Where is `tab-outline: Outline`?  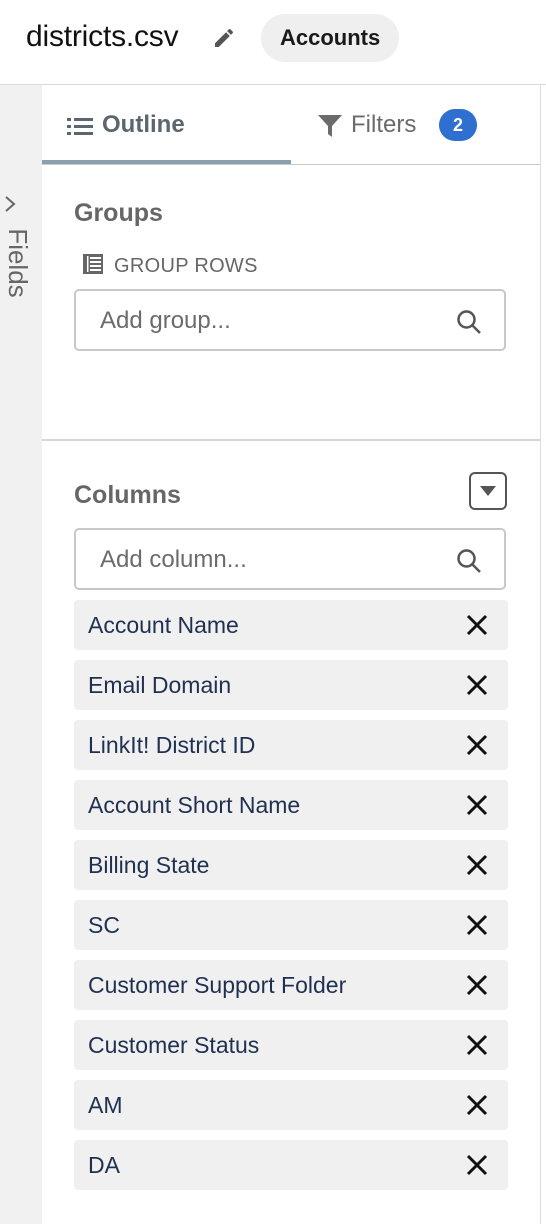
tab-outline: Outline is located at coordinates (166, 124).